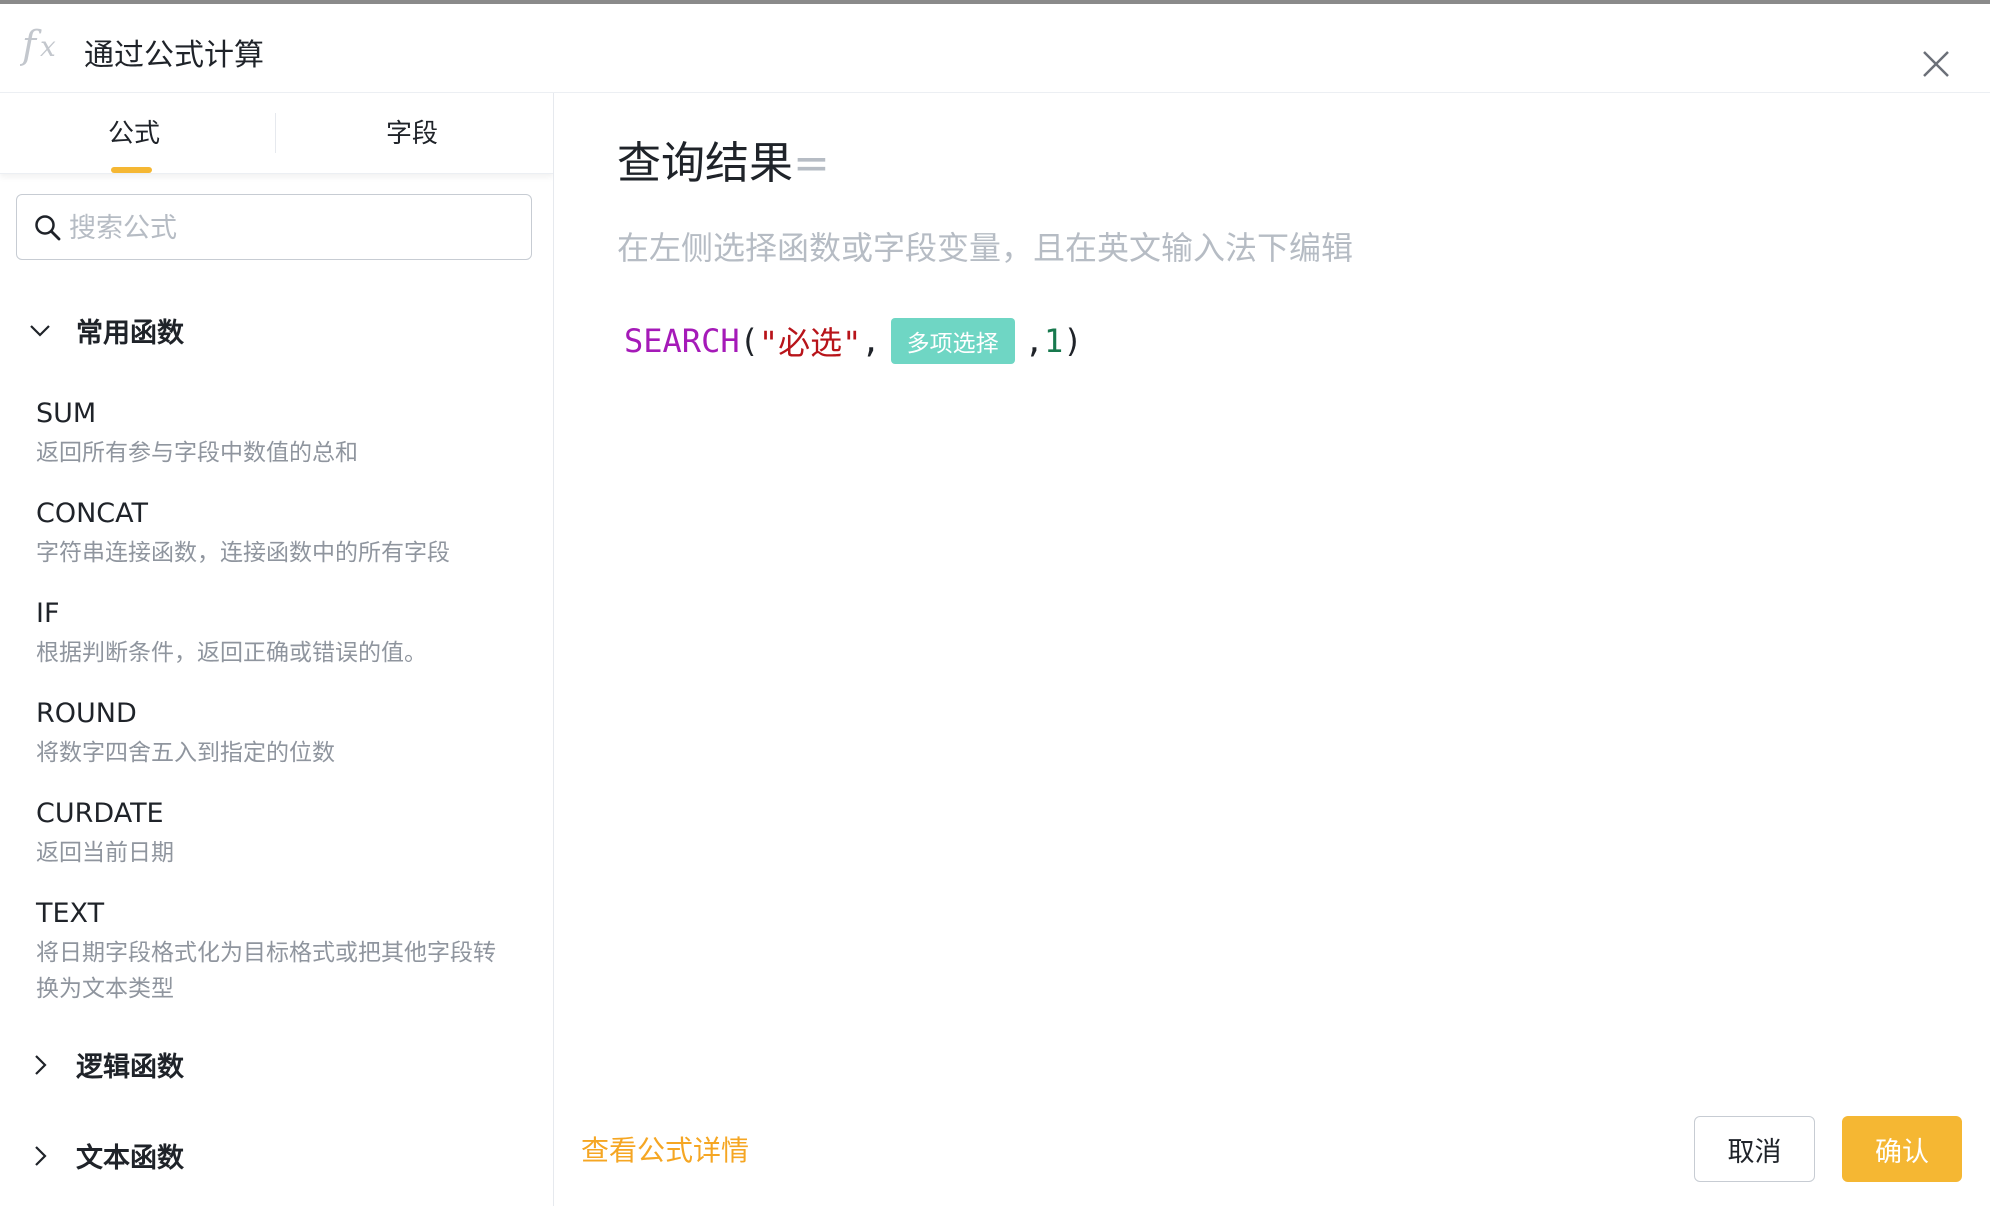 The image size is (1990, 1206). What do you see at coordinates (243, 553) in the screenshot?
I see `function-desc: 字符串连接函数，连接函数中的所有字段` at bounding box center [243, 553].